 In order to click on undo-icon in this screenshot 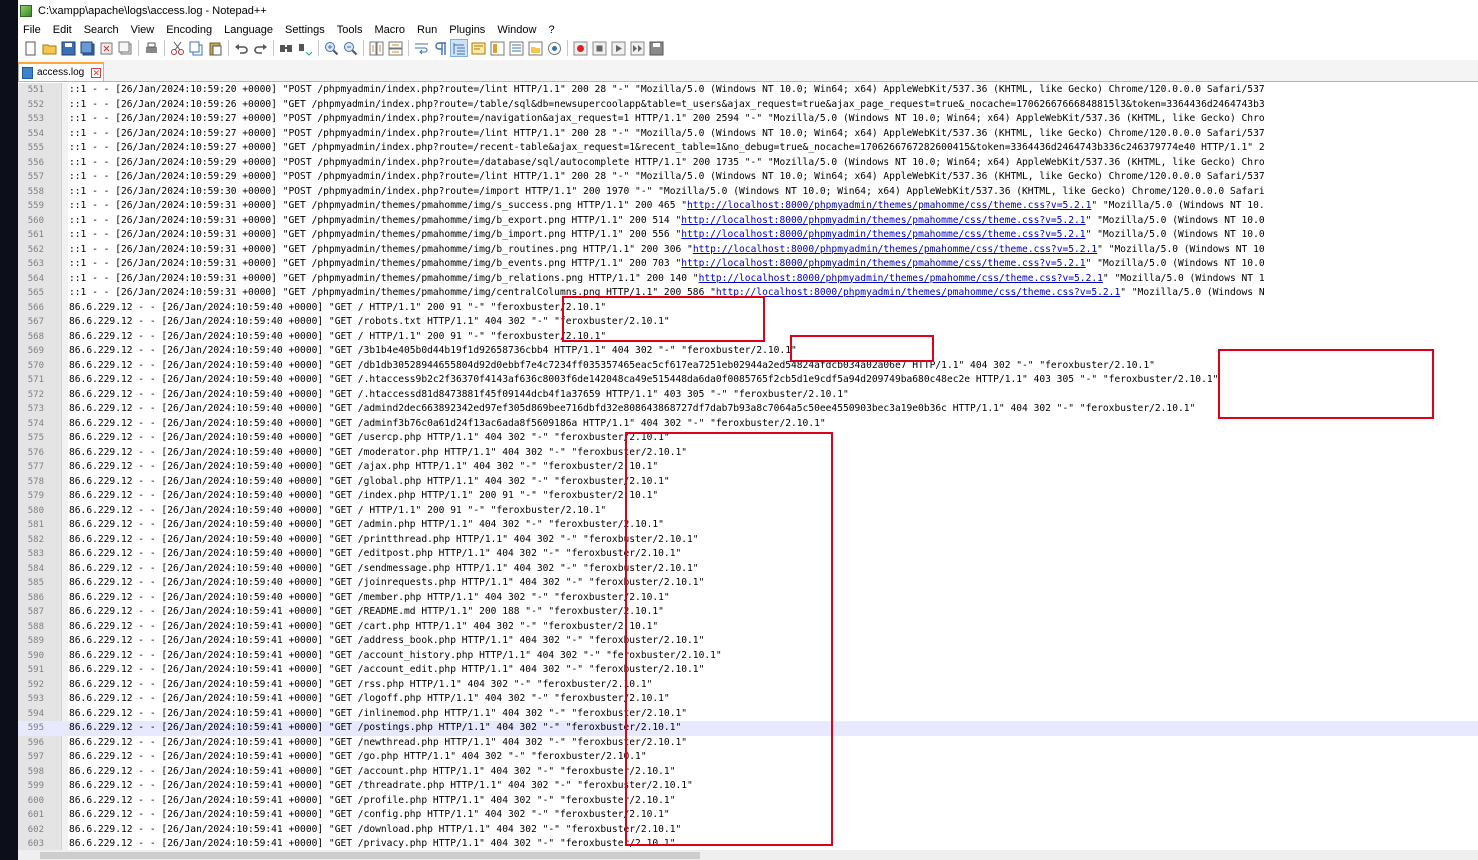, I will do `click(241, 48)`.